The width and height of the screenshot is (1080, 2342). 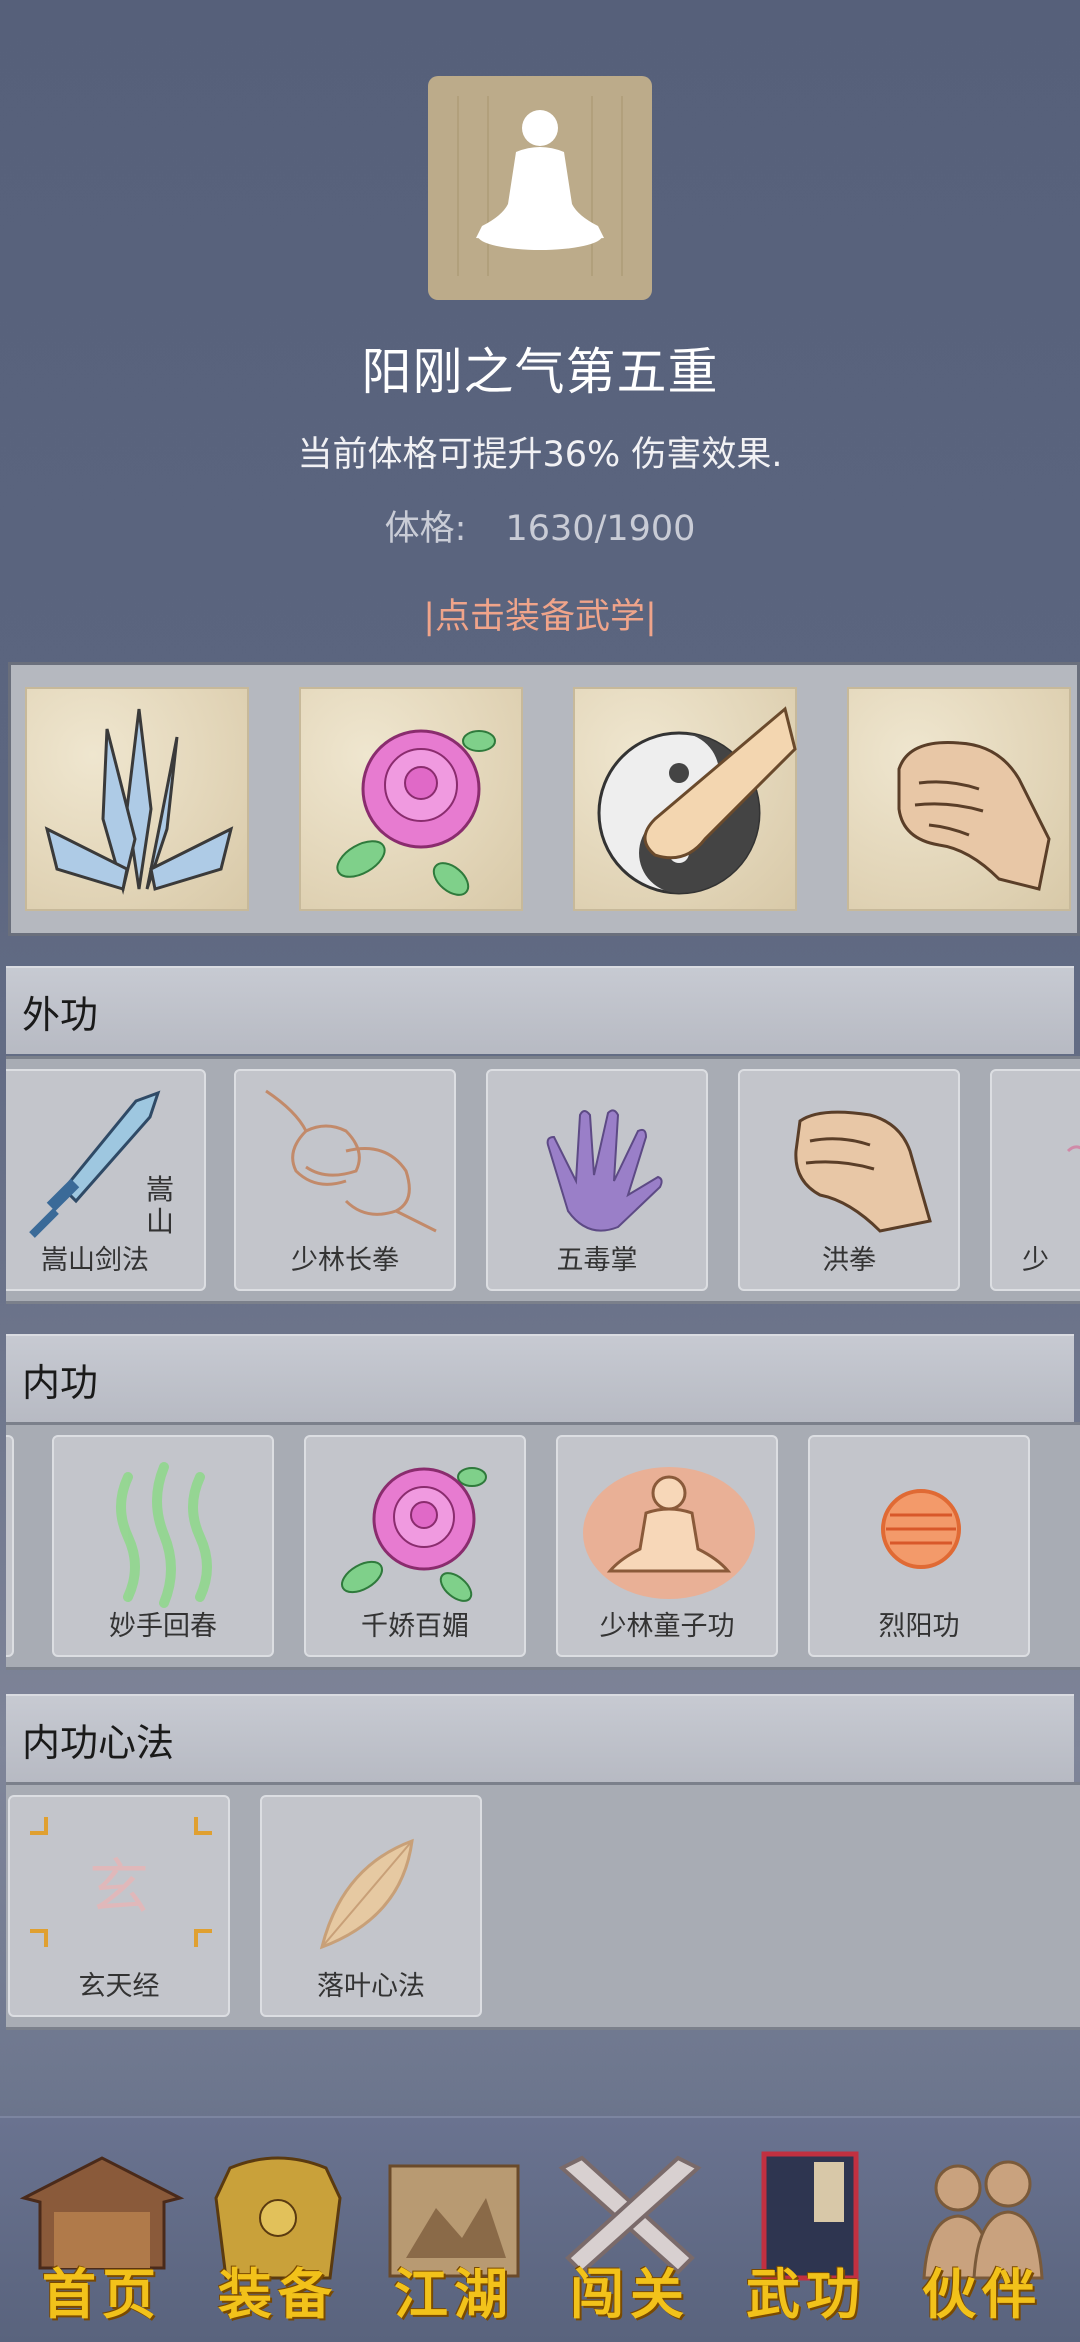 What do you see at coordinates (371, 1906) in the screenshot?
I see `skill-card: 落叶心法` at bounding box center [371, 1906].